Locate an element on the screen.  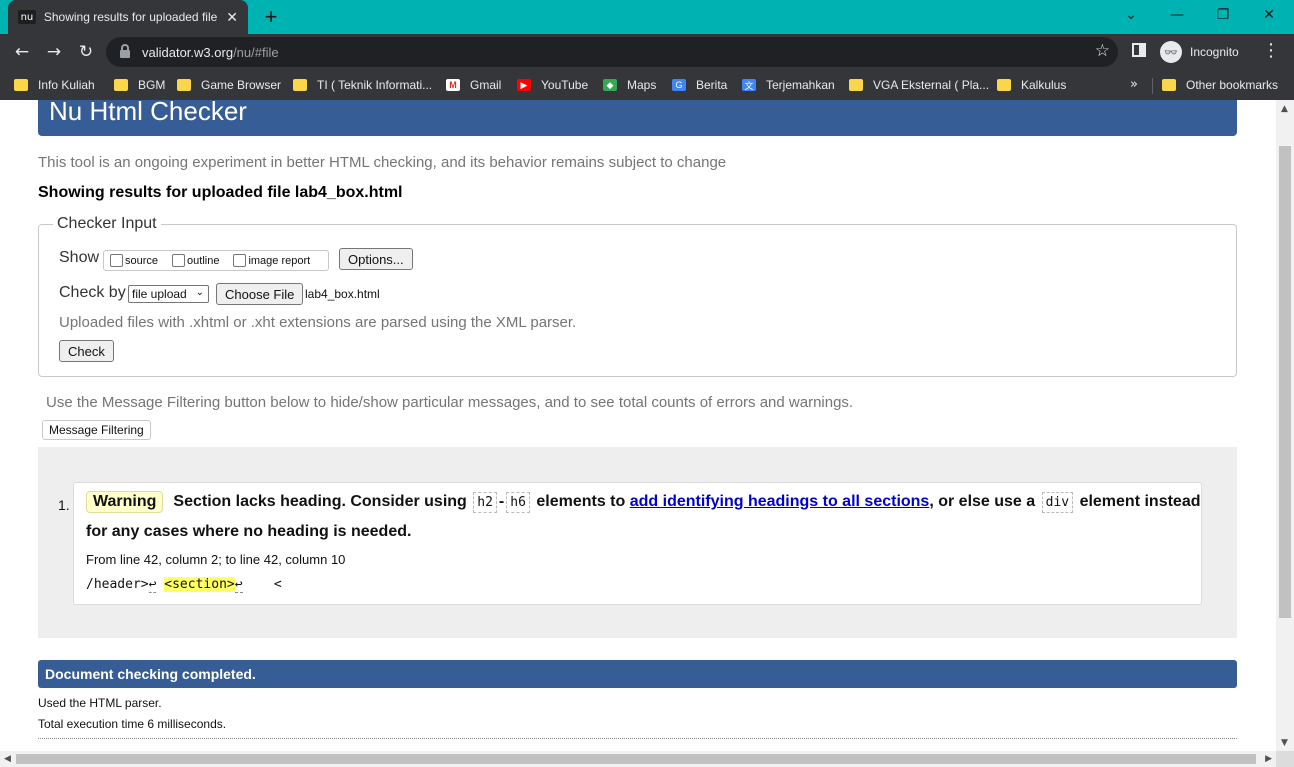
youtube-icon: ▶ is located at coordinates (524, 85).